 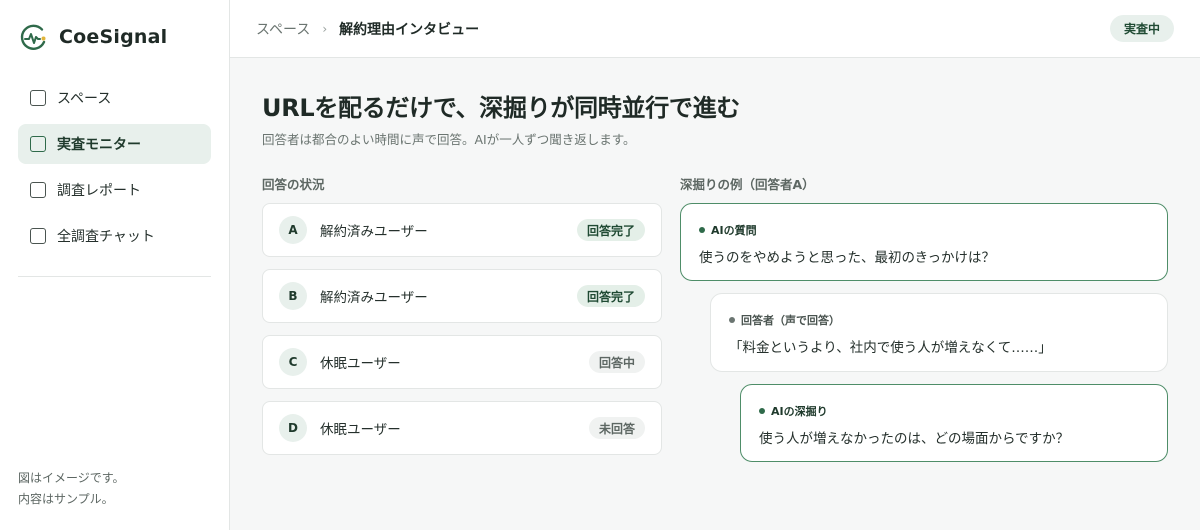 What do you see at coordinates (501, 108) in the screenshot?
I see `page-title: URLを配るだけで、深掘りが同時並行で進む` at bounding box center [501, 108].